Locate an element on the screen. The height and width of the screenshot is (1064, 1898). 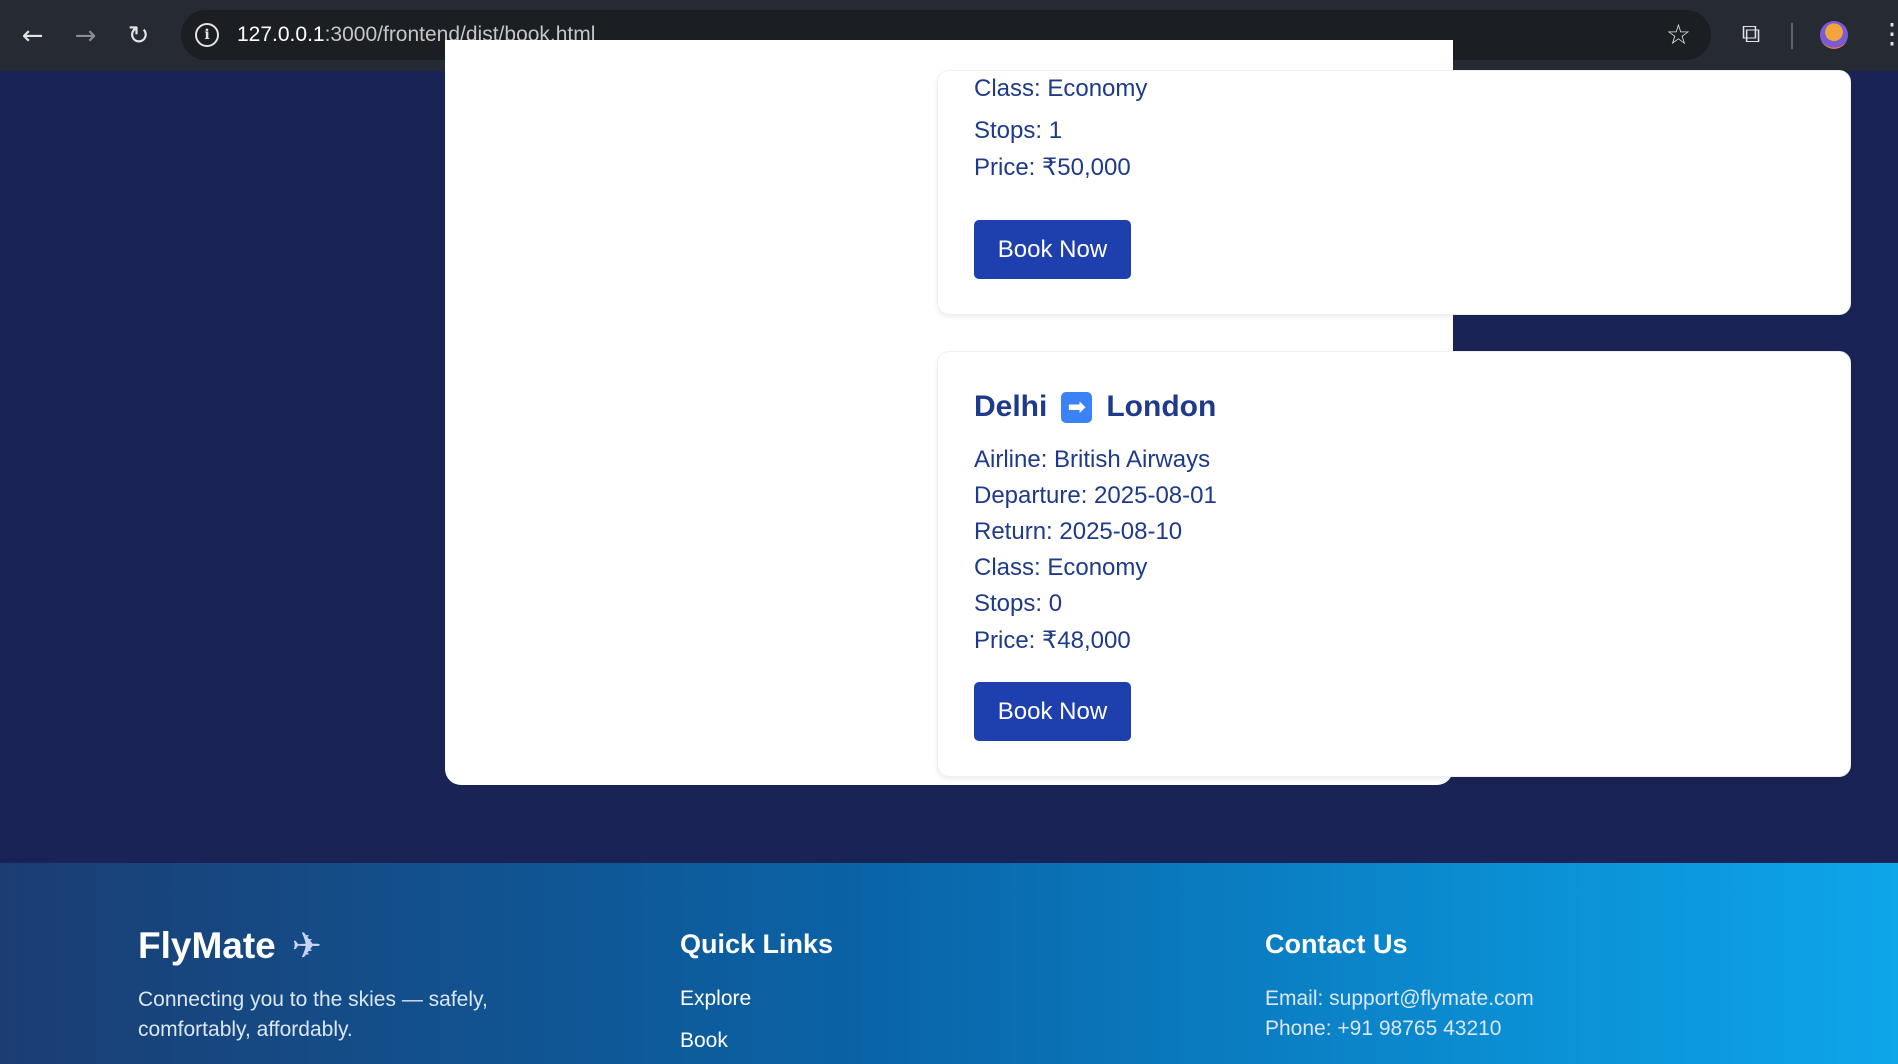
menu-icon: ⋮ is located at coordinates (1888, 34).